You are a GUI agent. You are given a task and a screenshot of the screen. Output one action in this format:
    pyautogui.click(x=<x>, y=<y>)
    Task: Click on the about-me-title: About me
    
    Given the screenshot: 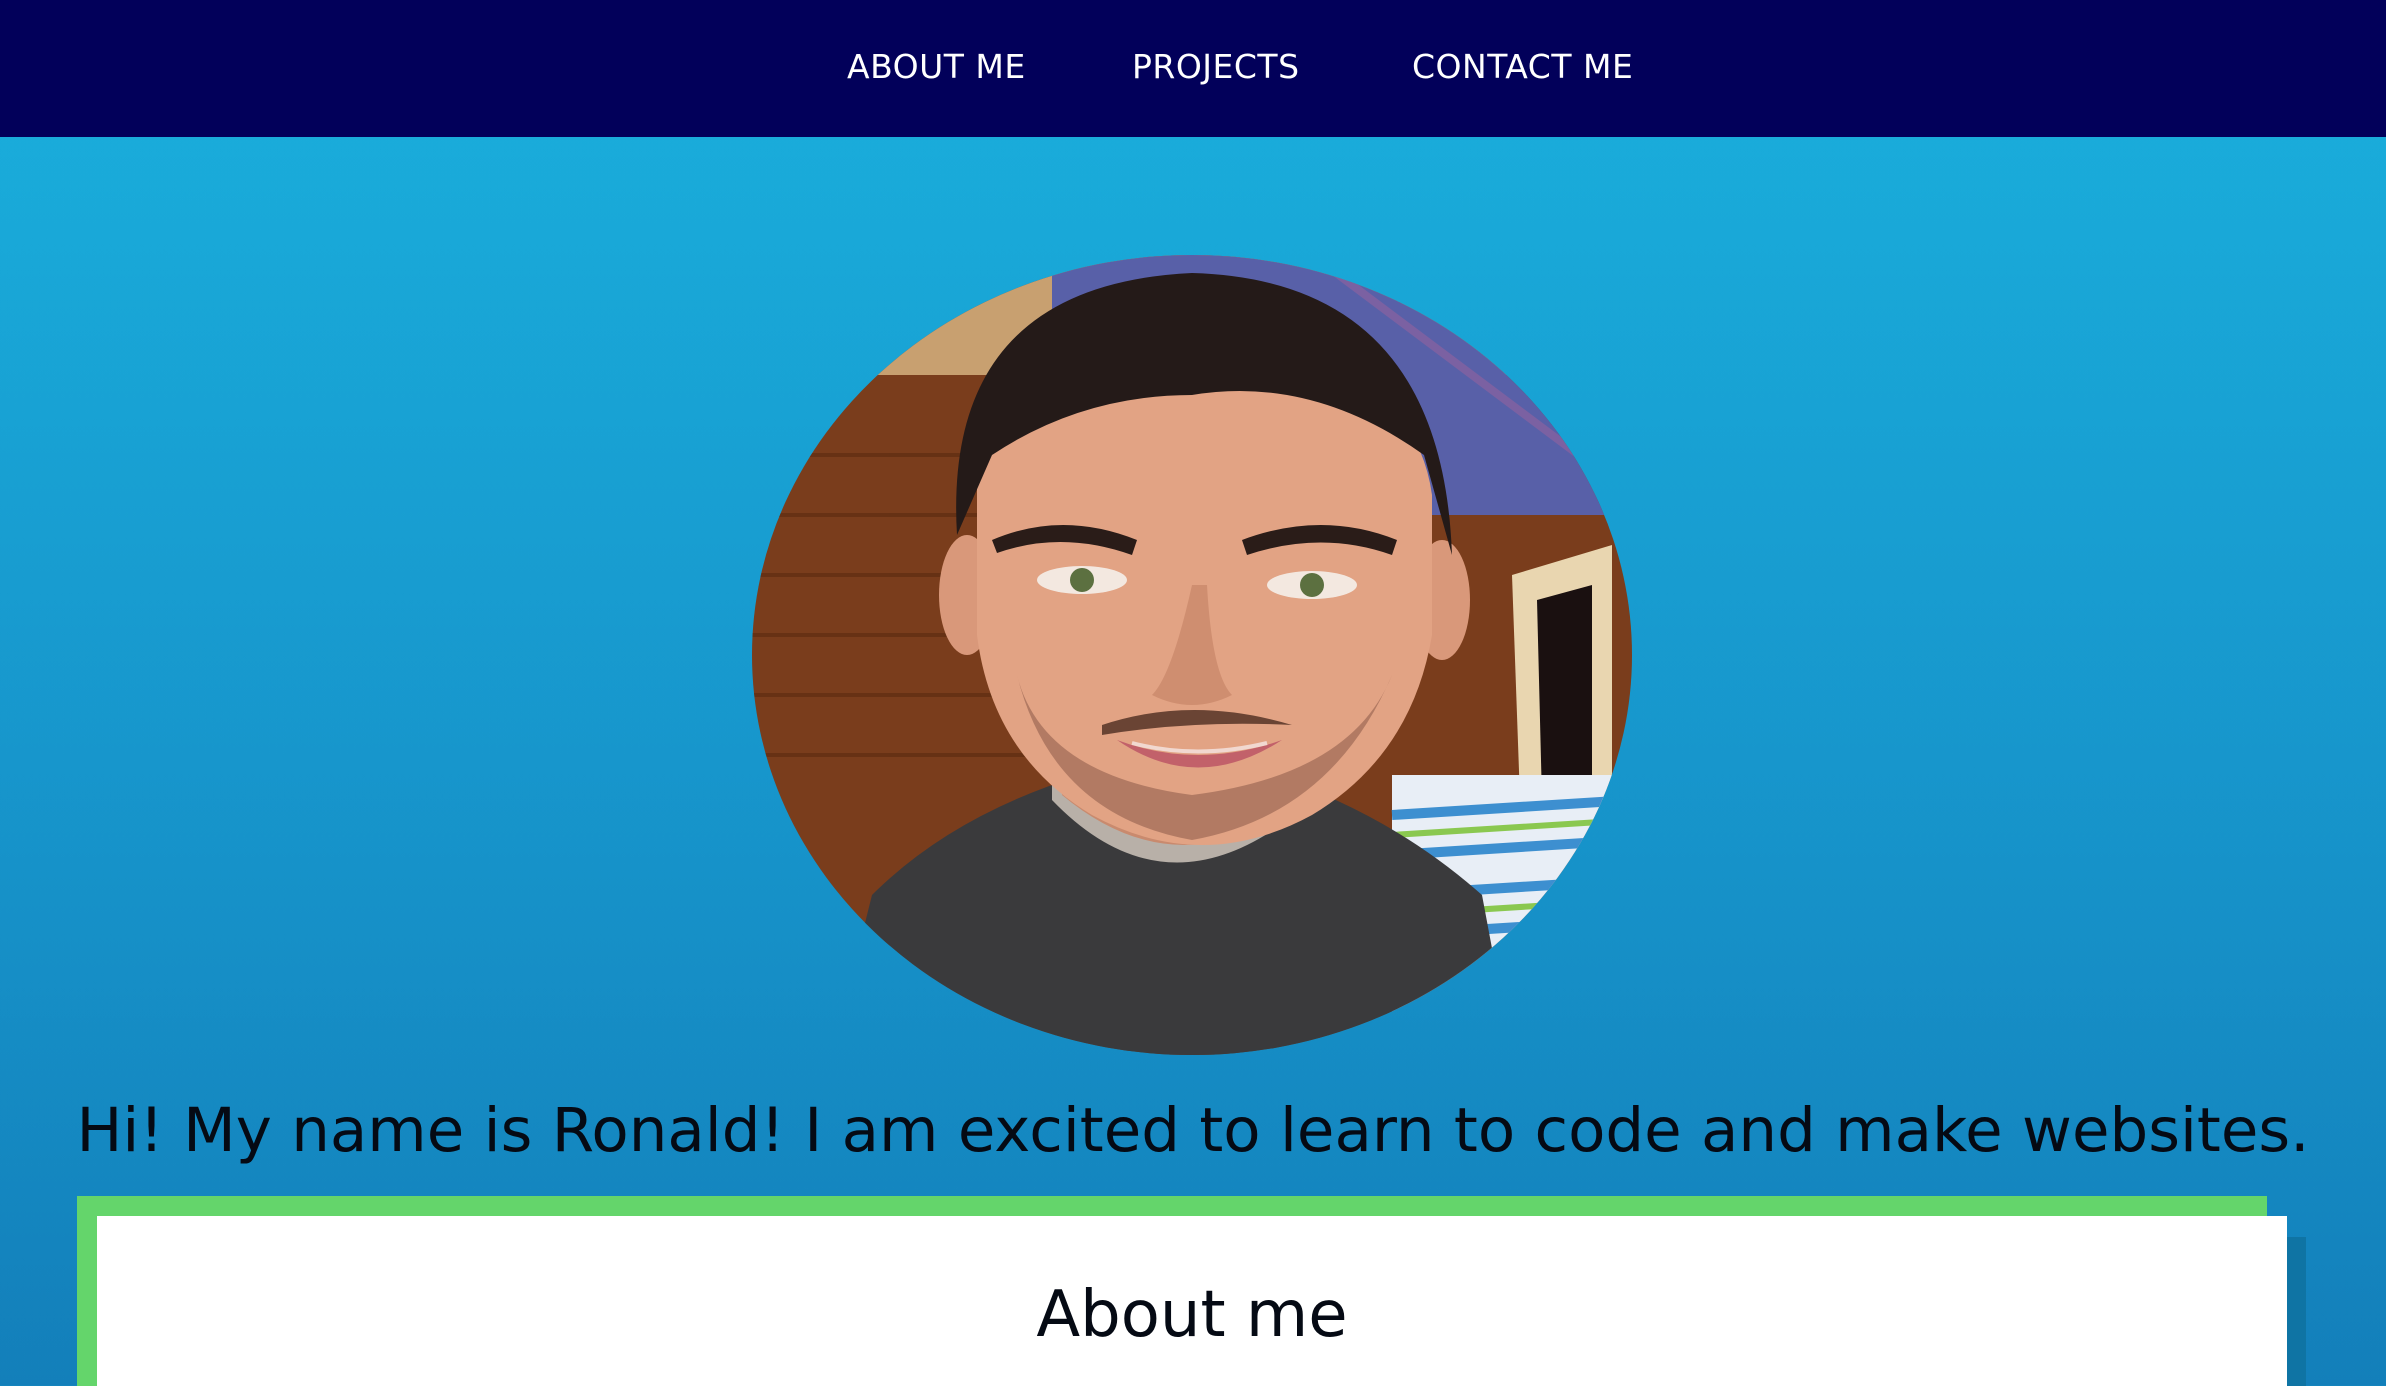 What is the action you would take?
    pyautogui.click(x=1192, y=1315)
    